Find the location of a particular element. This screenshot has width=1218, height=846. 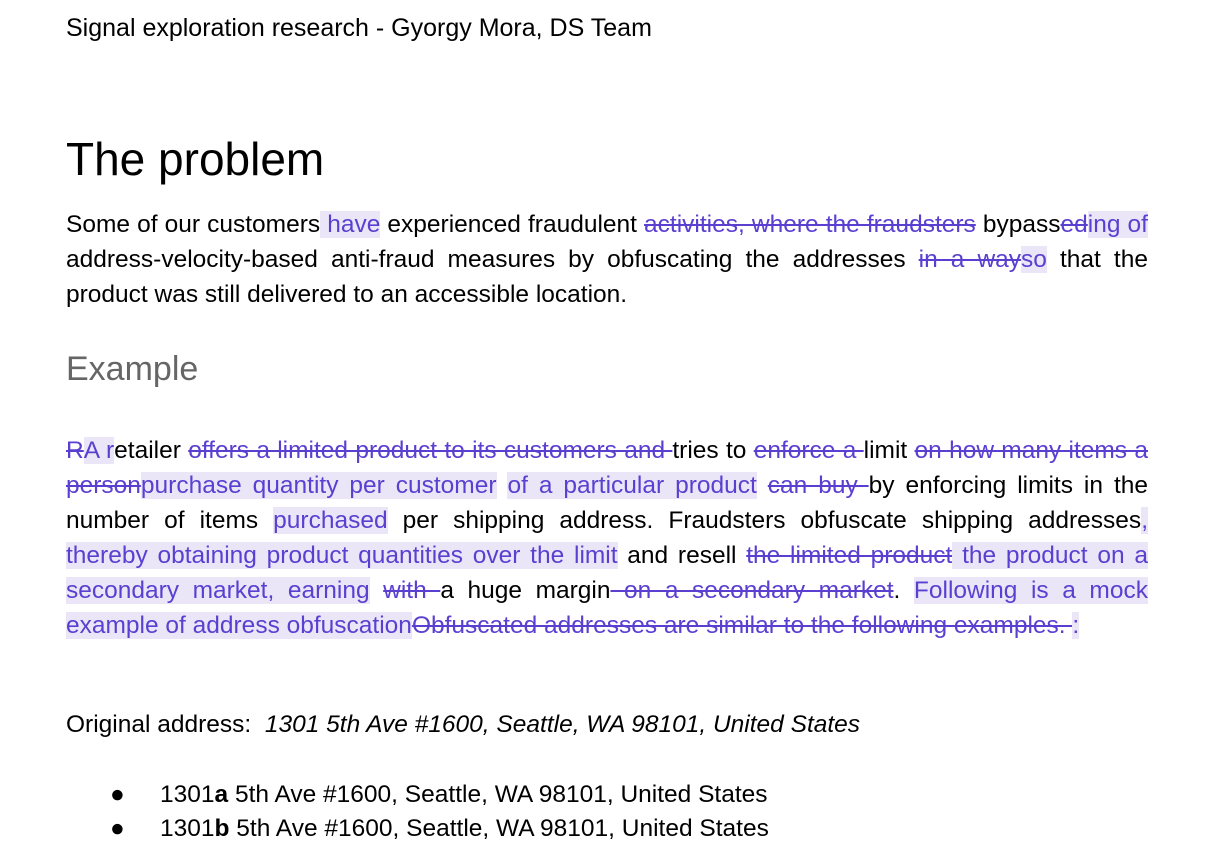

suggested-insertion: of a particular product is located at coordinates (632, 485).